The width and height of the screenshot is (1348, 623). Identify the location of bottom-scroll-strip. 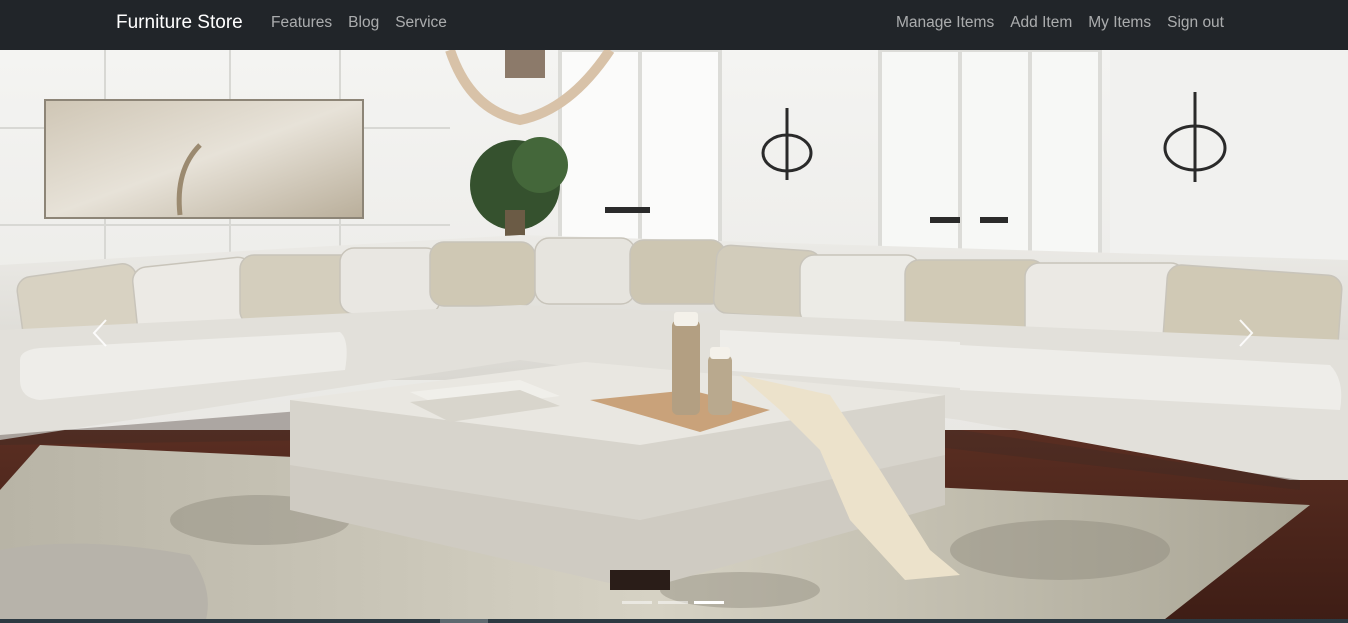
(674, 621).